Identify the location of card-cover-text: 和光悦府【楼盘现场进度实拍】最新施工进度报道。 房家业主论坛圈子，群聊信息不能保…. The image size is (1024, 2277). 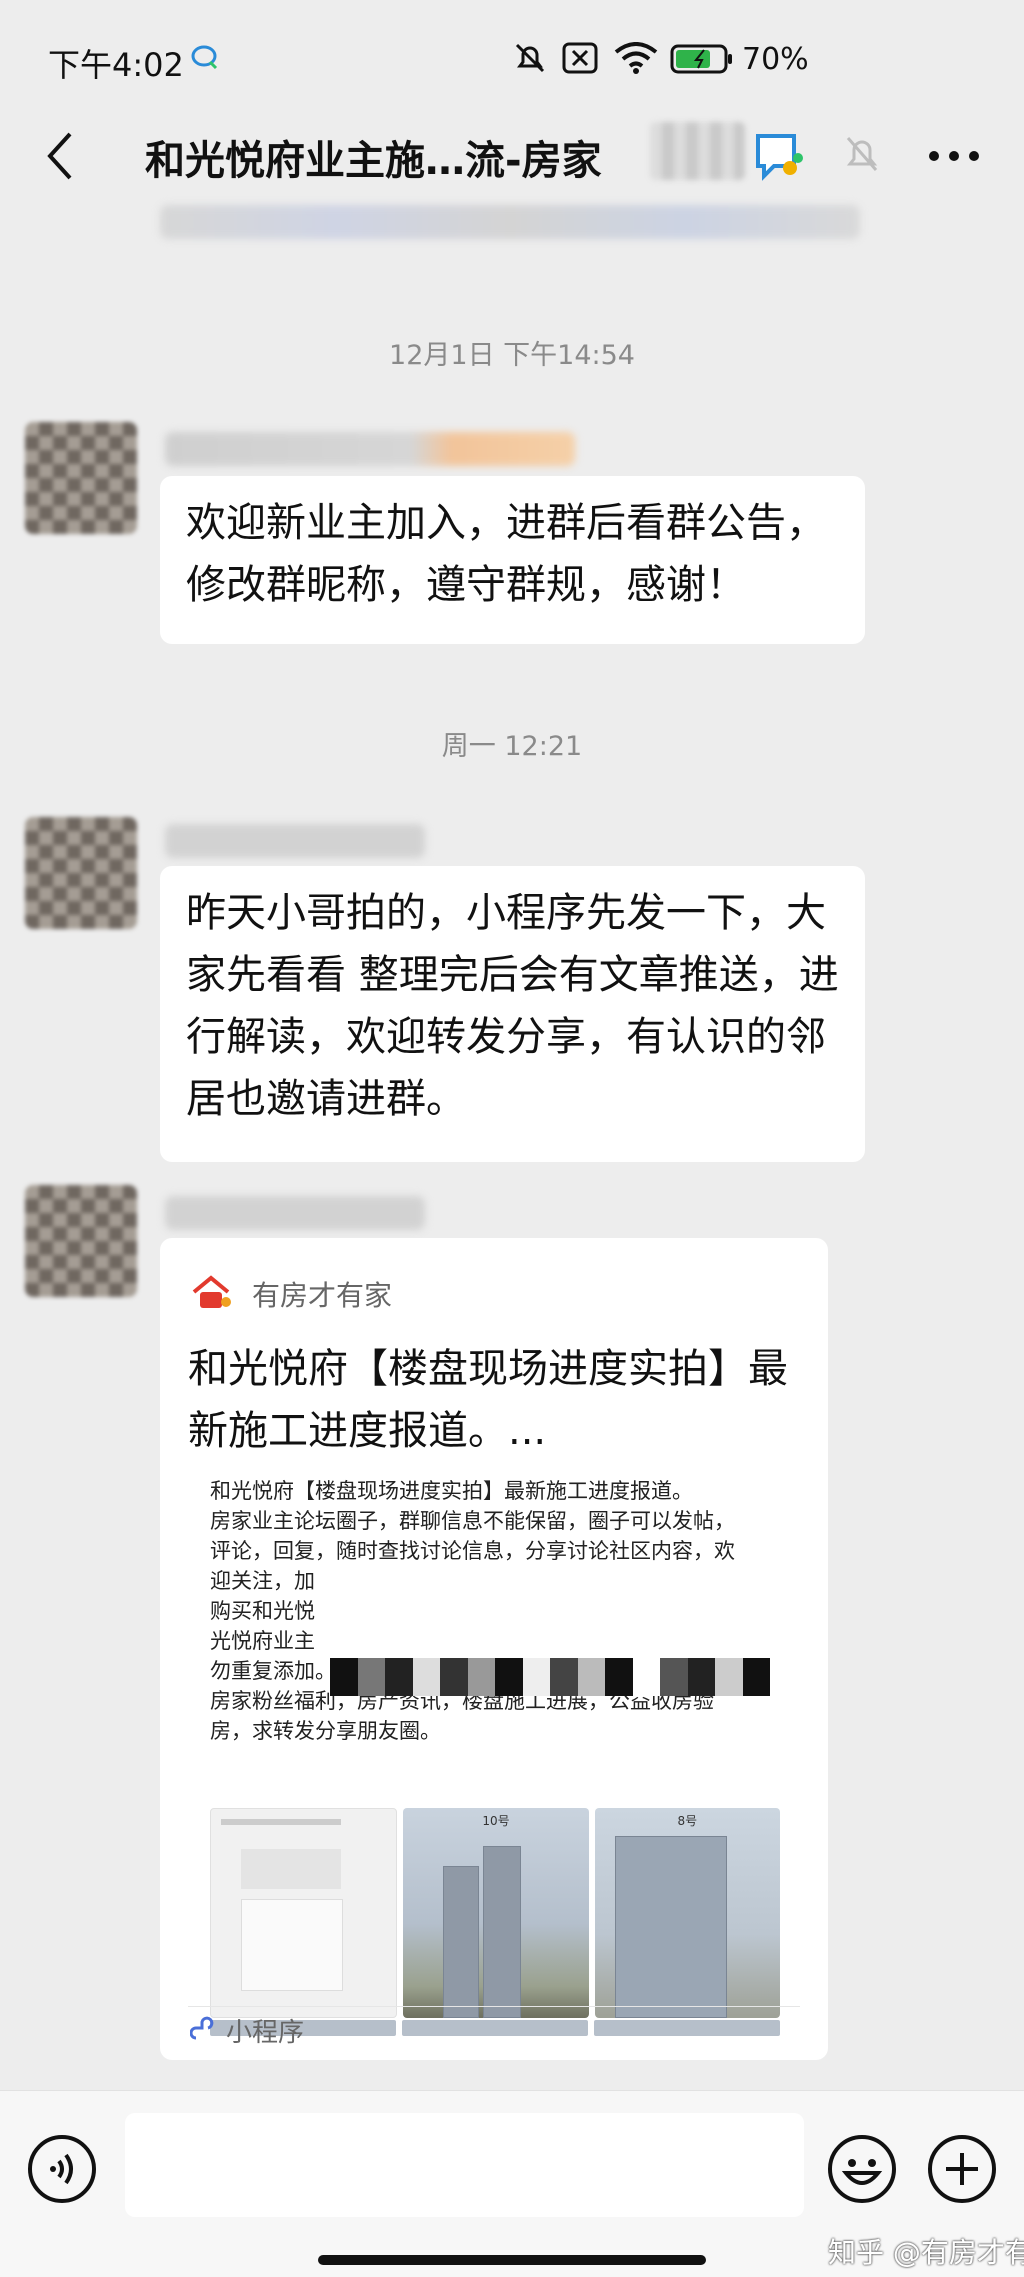
(472, 1611).